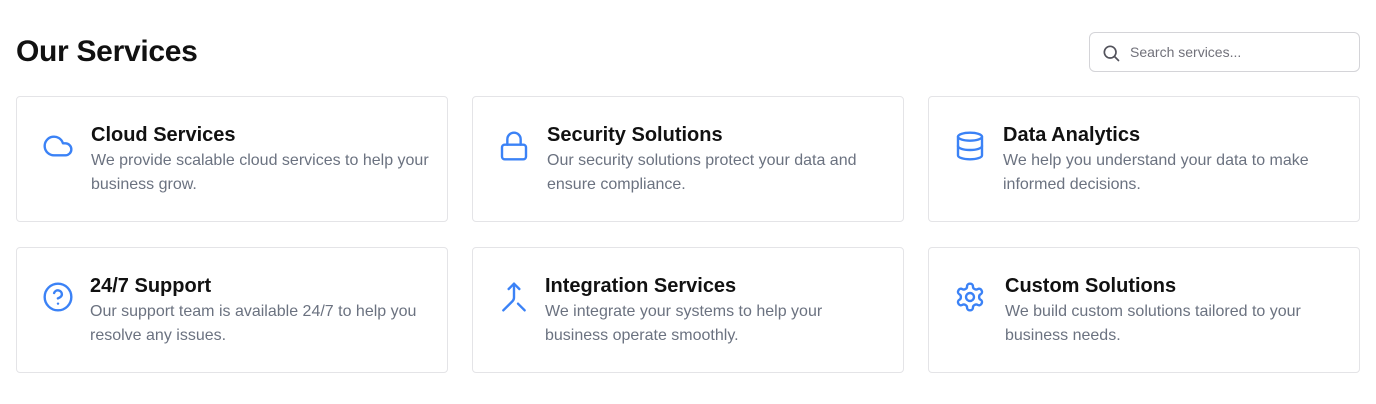 The height and width of the screenshot is (404, 1376). Describe the element at coordinates (688, 52) in the screenshot. I see `page-header: Our Services` at that location.